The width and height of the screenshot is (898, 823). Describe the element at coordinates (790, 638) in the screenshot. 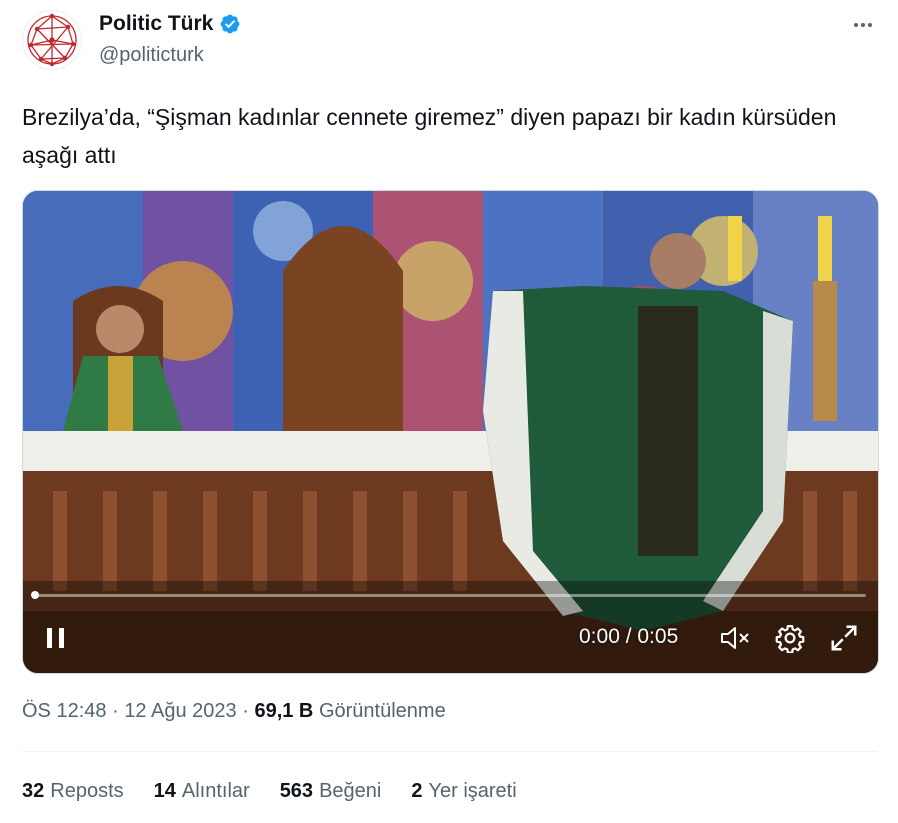

I see `settings-icon` at that location.